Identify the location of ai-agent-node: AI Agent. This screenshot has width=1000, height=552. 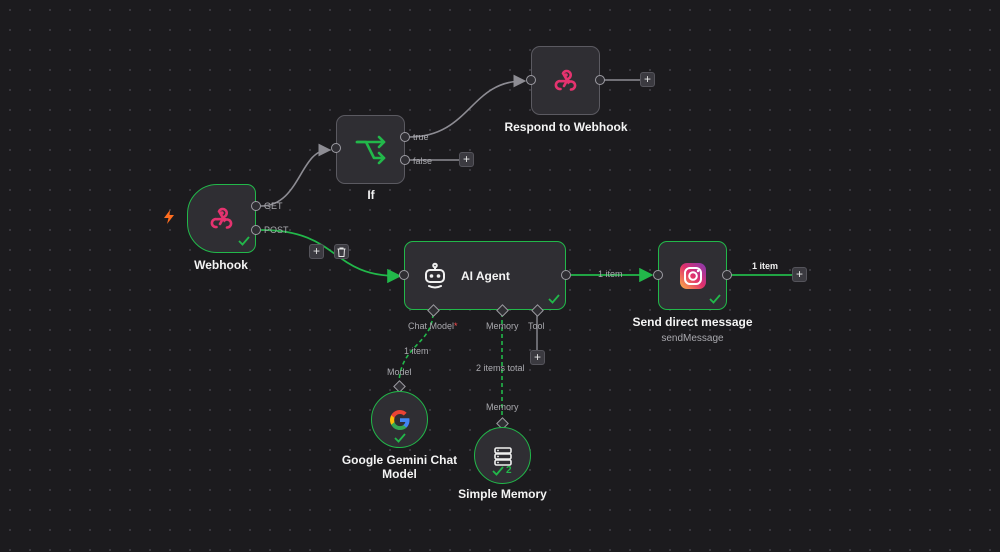
(485, 275).